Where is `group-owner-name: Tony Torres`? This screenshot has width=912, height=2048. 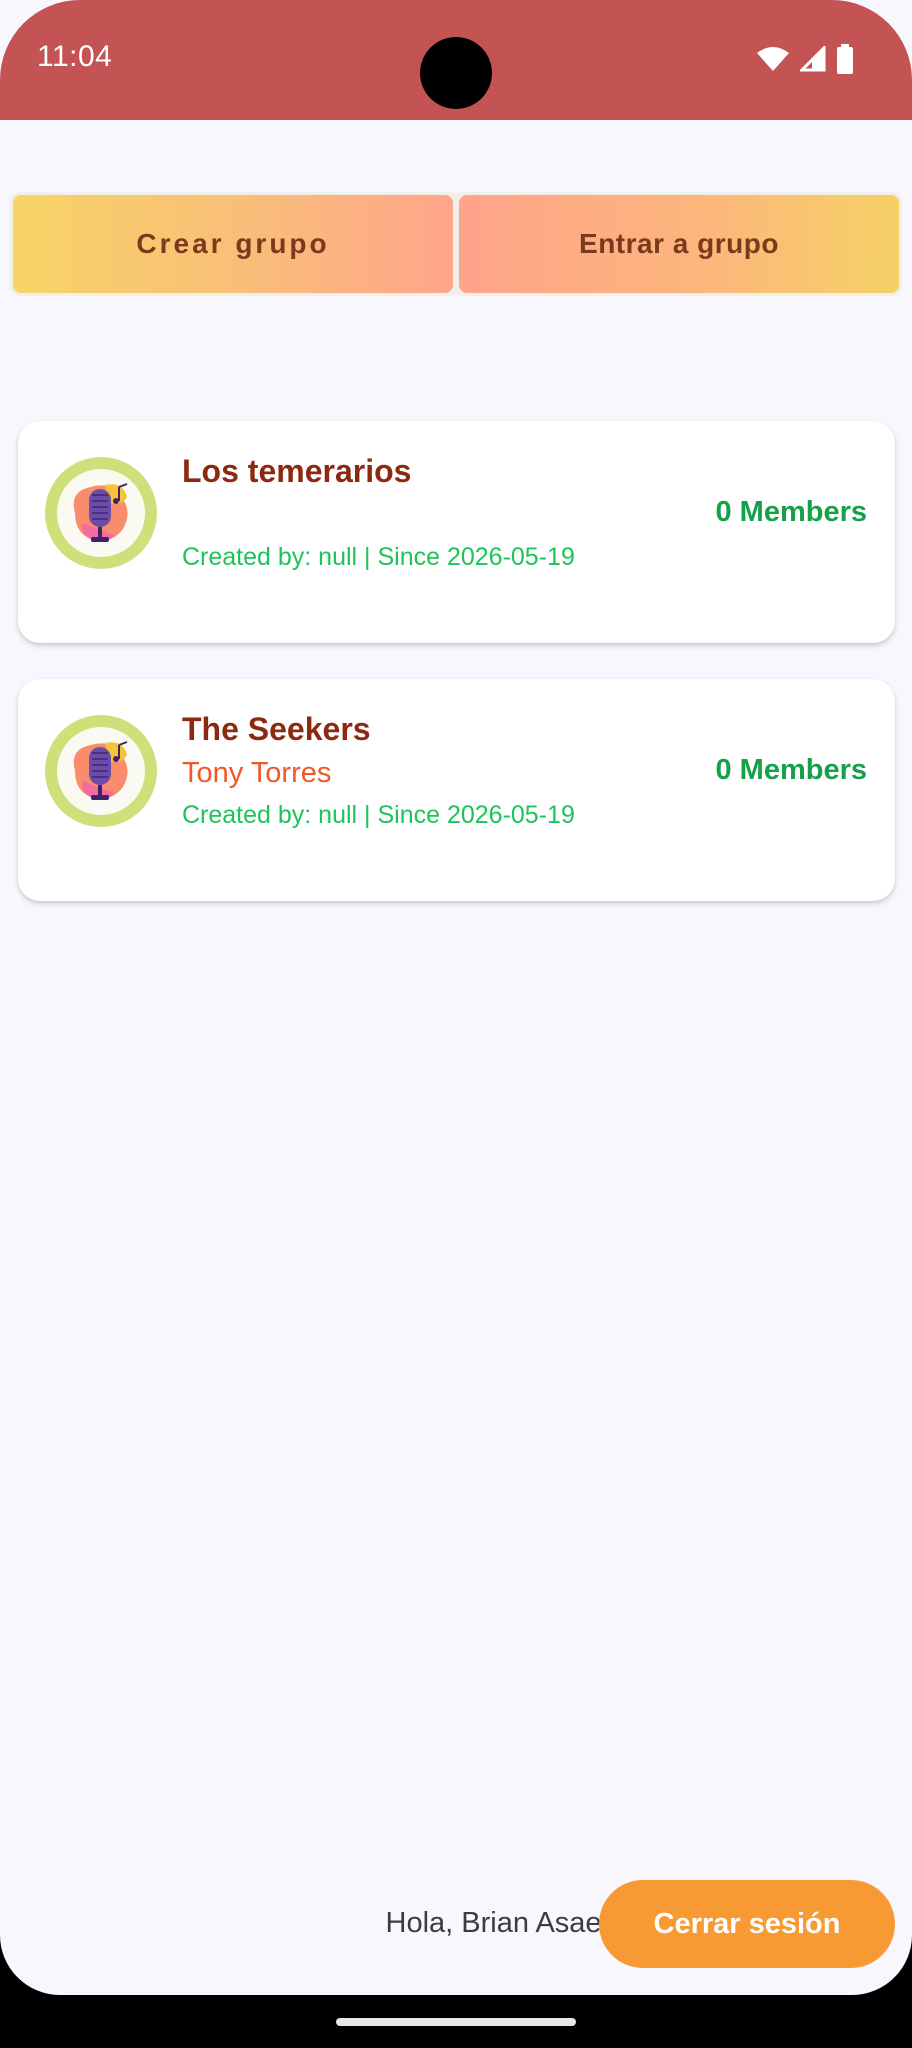 group-owner-name: Tony Torres is located at coordinates (257, 773).